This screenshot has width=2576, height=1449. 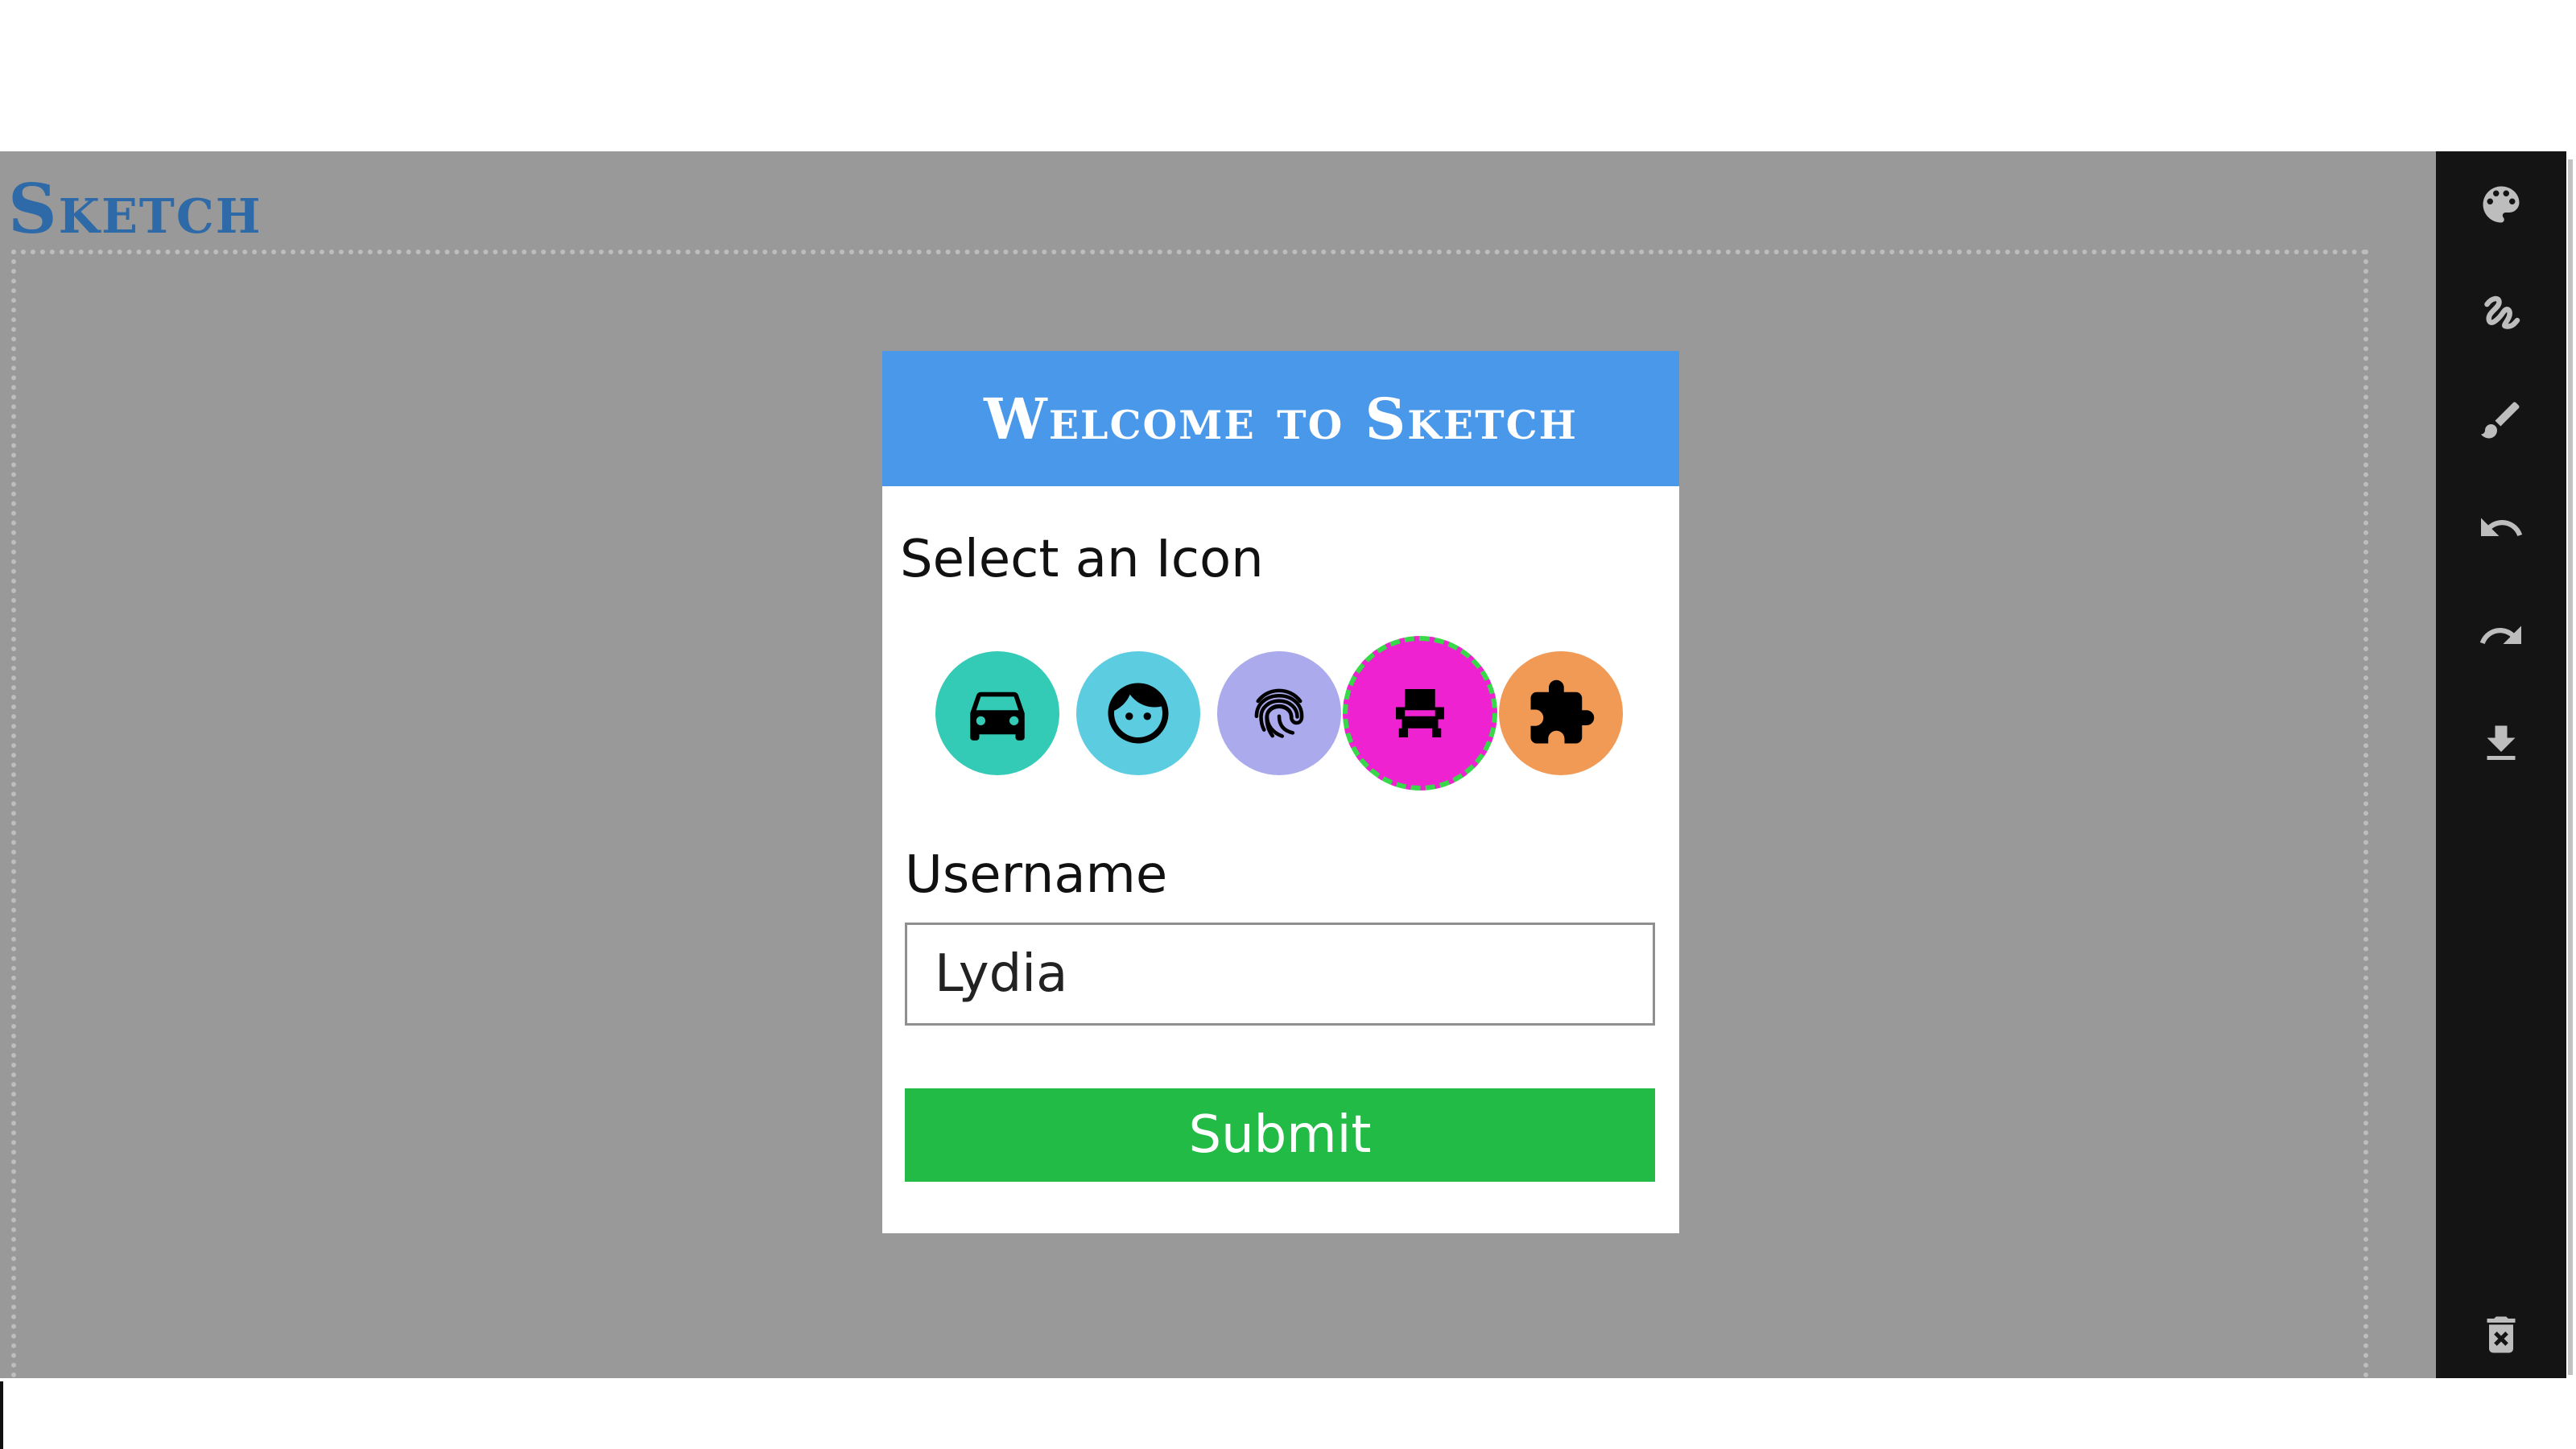 I want to click on icon-option-fingerprint, so click(x=1279, y=713).